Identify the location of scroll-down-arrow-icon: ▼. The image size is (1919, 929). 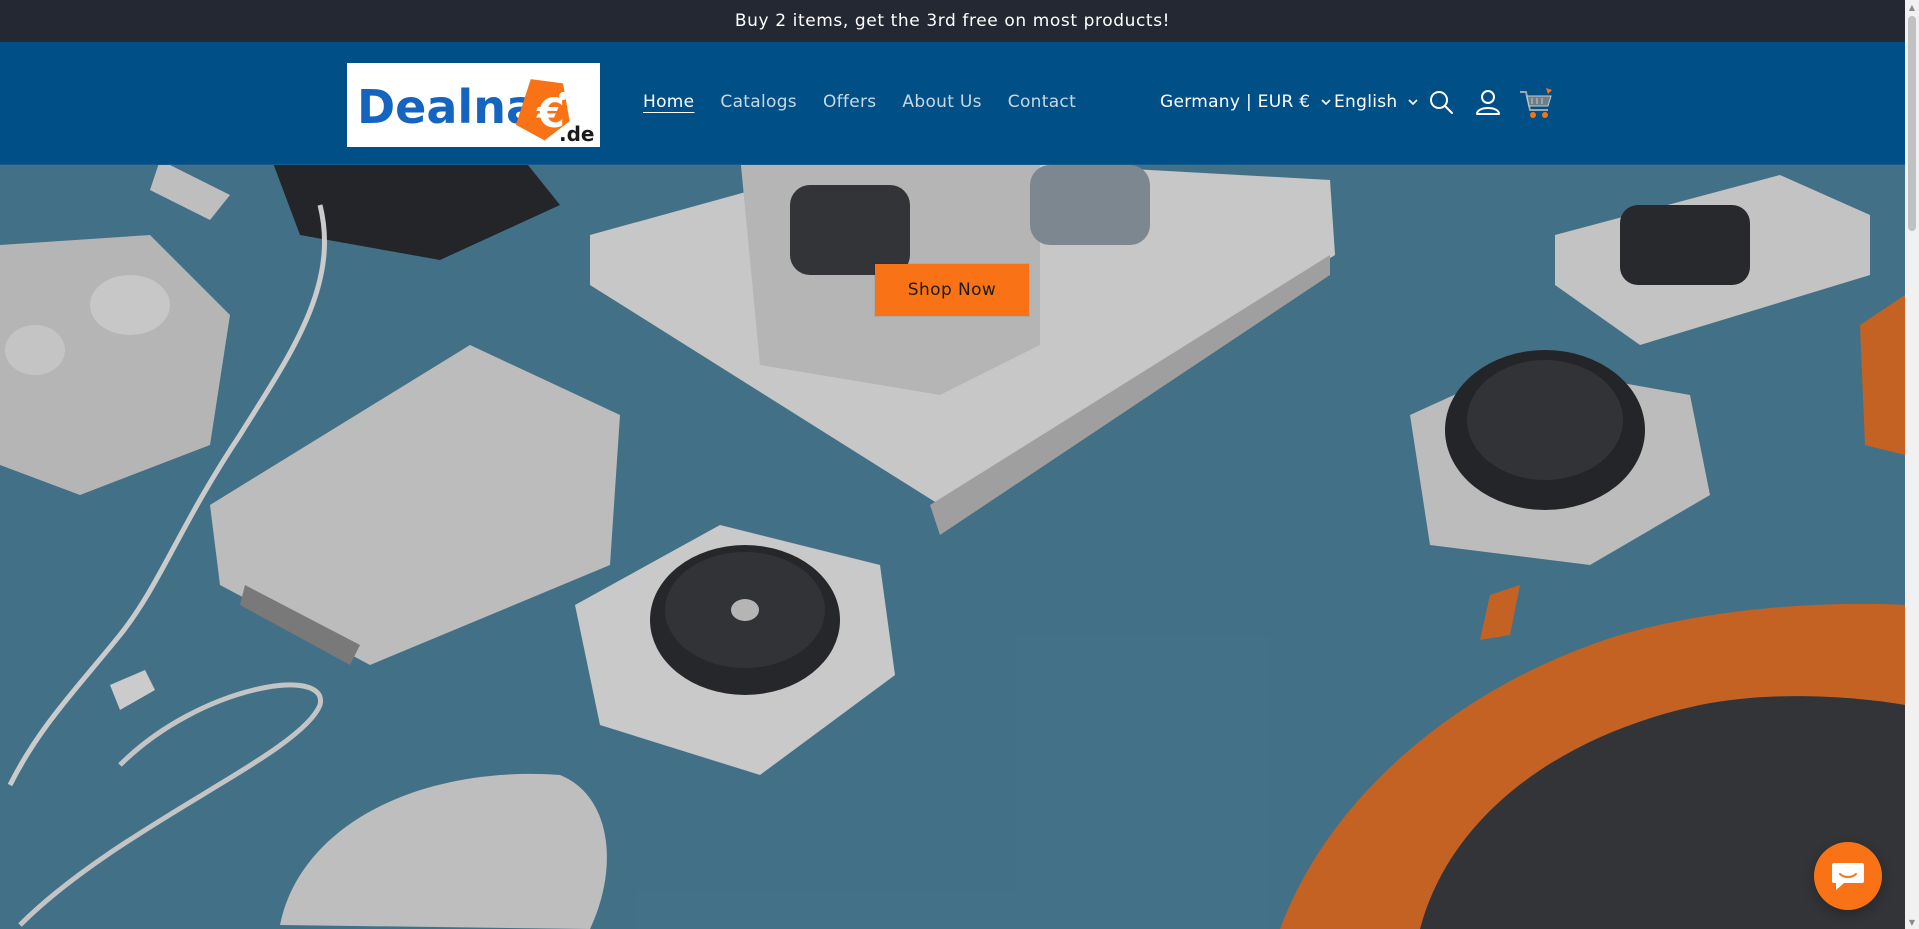
(1912, 922).